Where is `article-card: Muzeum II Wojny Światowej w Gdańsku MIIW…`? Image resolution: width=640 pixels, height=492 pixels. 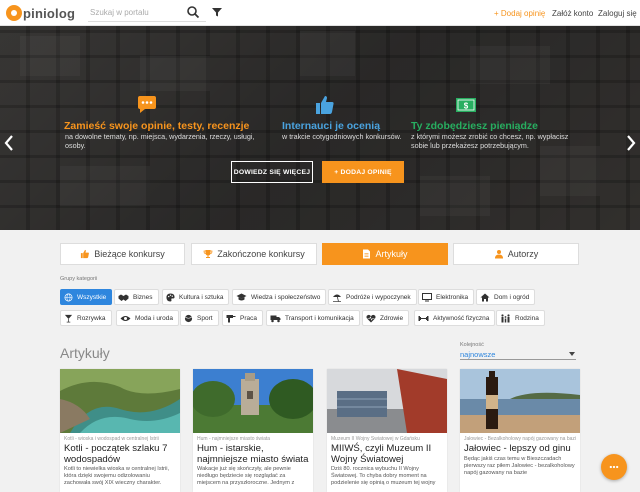
article-card: Muzeum II Wojny Światowej w Gdańsku MIIW… is located at coordinates (387, 430).